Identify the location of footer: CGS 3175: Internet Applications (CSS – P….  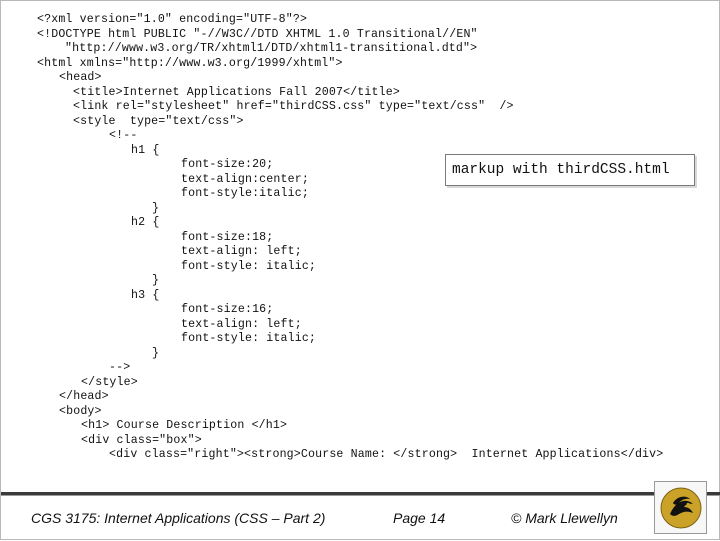
(360, 516).